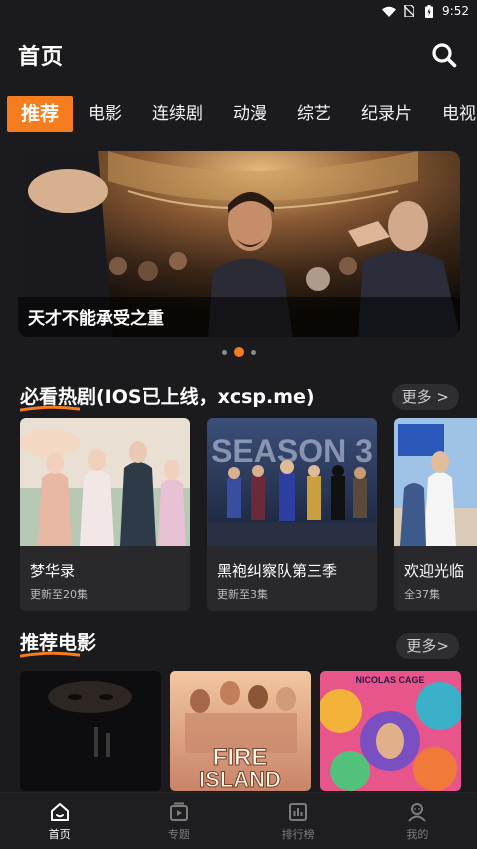 The image size is (477, 849). I want to click on tab-series: 连续剧, so click(177, 114).